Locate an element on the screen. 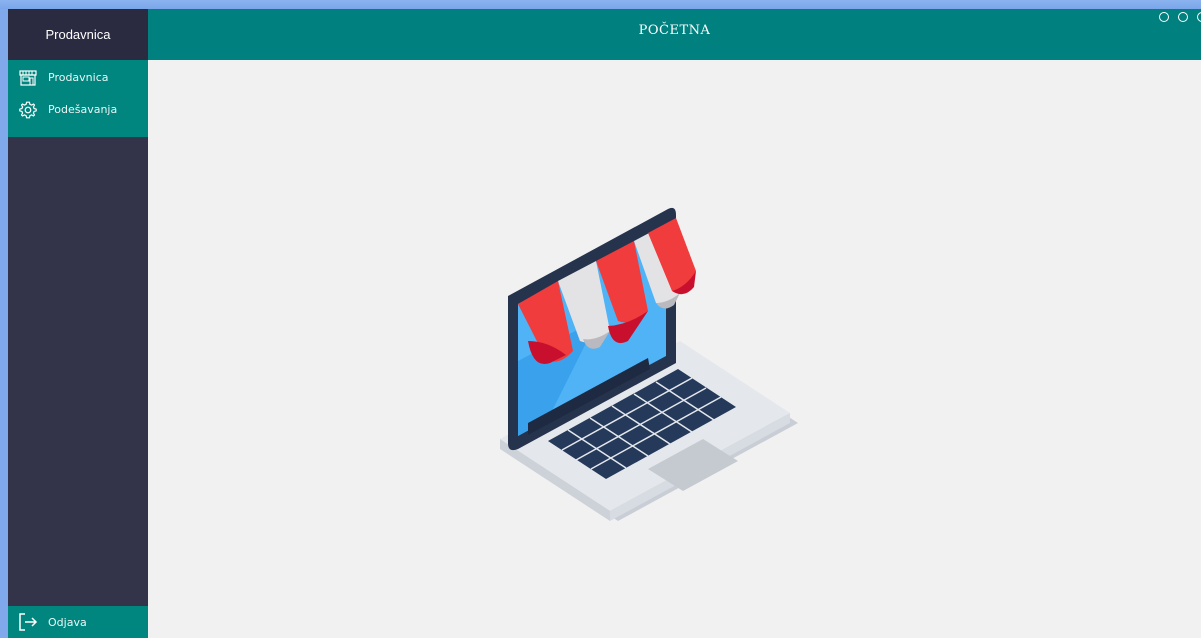 This screenshot has height=638, width=1201. logout-button: Odjava is located at coordinates (78, 622).